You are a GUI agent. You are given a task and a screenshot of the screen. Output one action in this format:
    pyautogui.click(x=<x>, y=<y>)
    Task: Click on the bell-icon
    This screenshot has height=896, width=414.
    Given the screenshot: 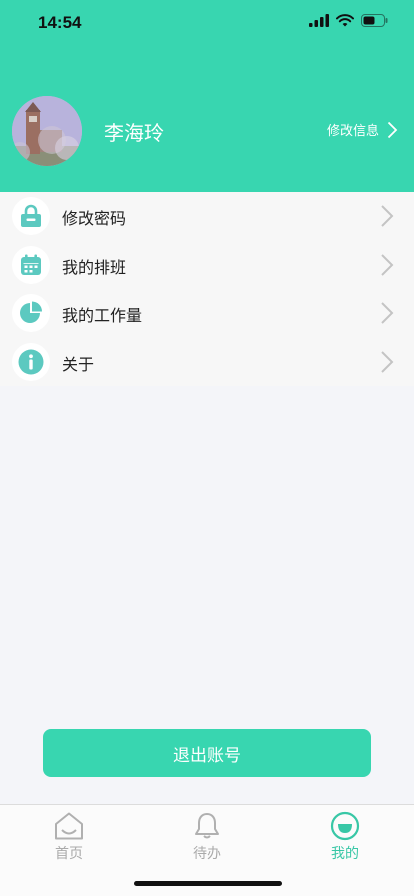 What is the action you would take?
    pyautogui.click(x=207, y=826)
    